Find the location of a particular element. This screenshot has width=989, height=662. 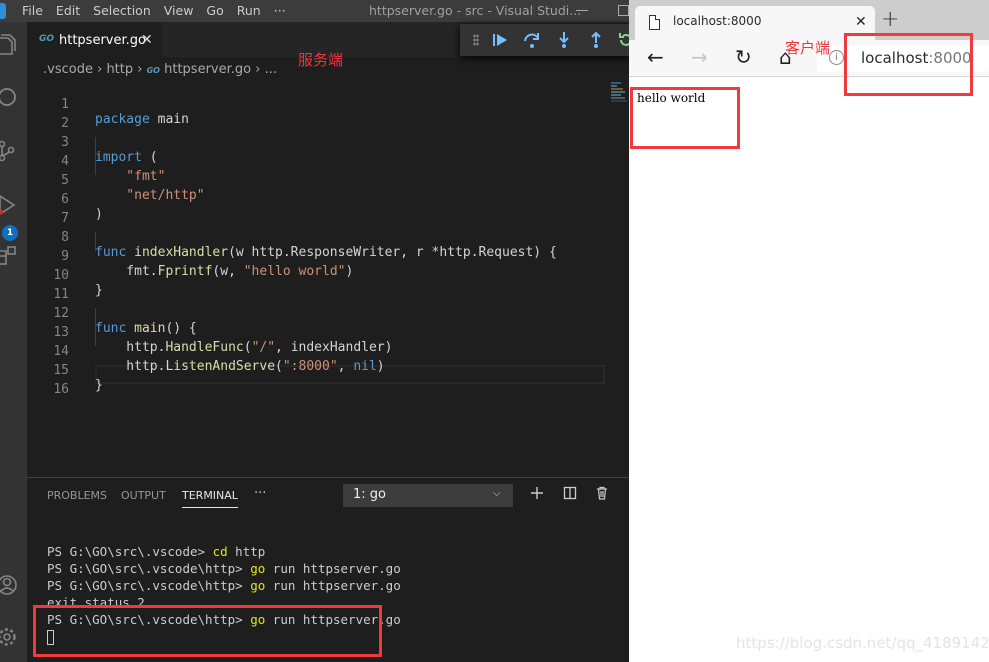

code-line: 11 is located at coordinates (317, 287).